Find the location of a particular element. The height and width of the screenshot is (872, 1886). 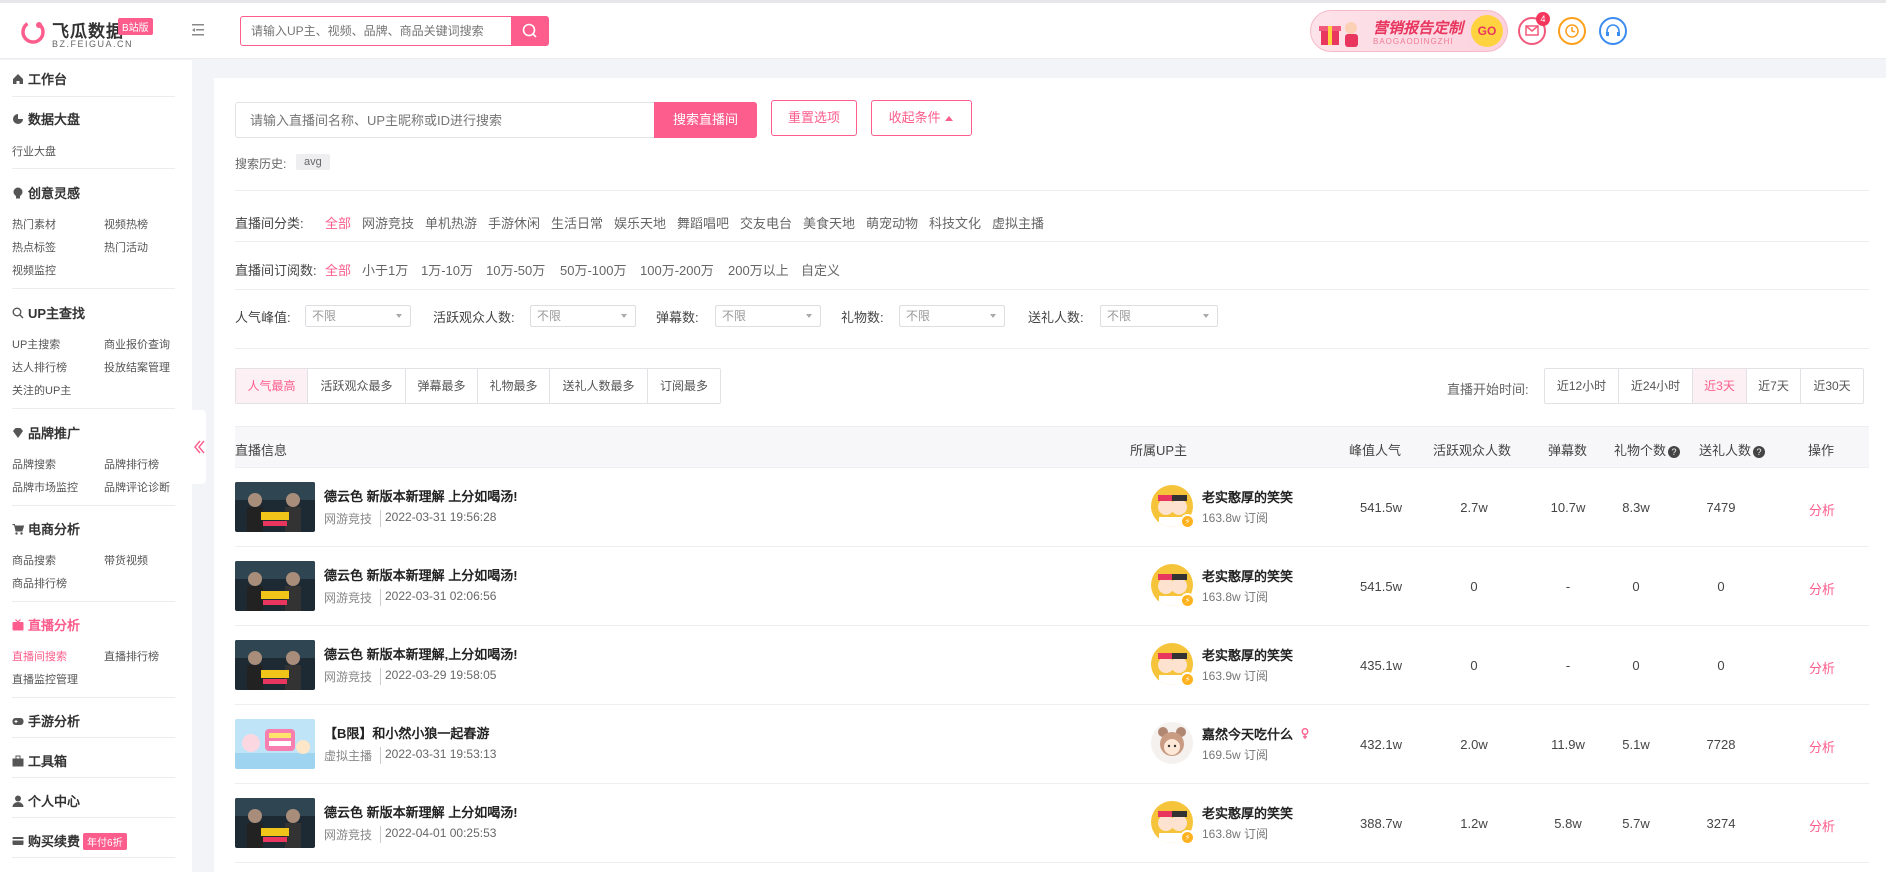

sidebar-subitem-industry-dashboard: 行业大盘 is located at coordinates (34, 151).